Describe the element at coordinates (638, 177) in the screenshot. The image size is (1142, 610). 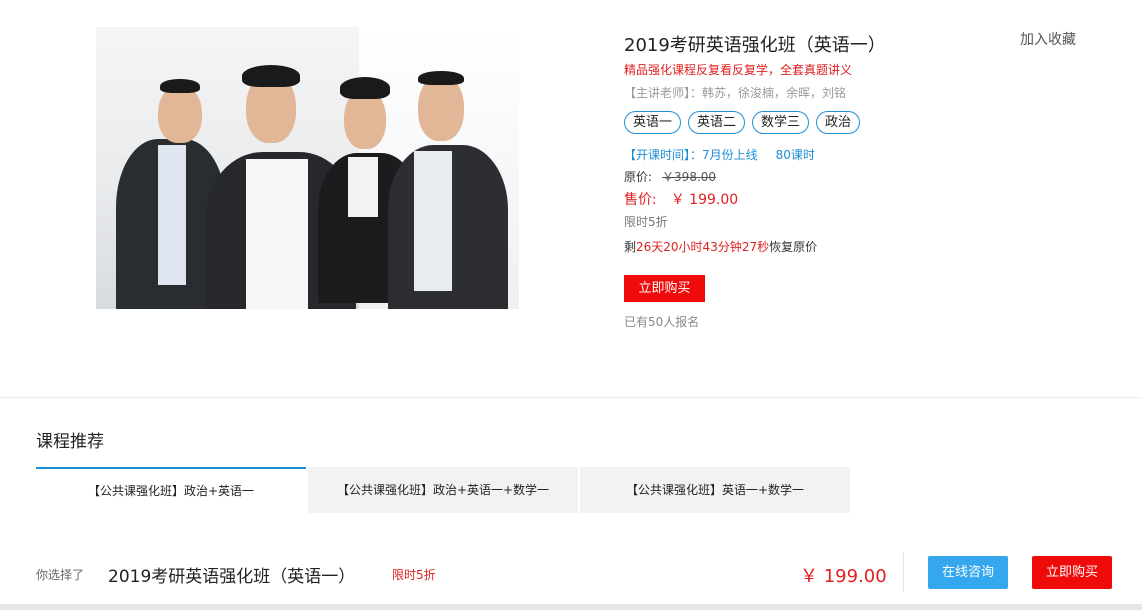
I see `original-price-label: 原价:` at that location.